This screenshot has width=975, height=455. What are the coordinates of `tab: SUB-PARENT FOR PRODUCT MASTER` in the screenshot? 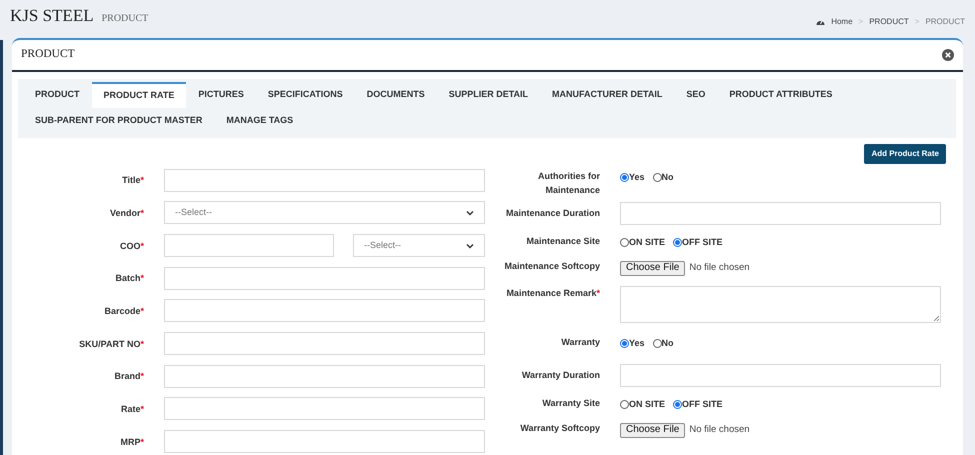 It's located at (118, 121).